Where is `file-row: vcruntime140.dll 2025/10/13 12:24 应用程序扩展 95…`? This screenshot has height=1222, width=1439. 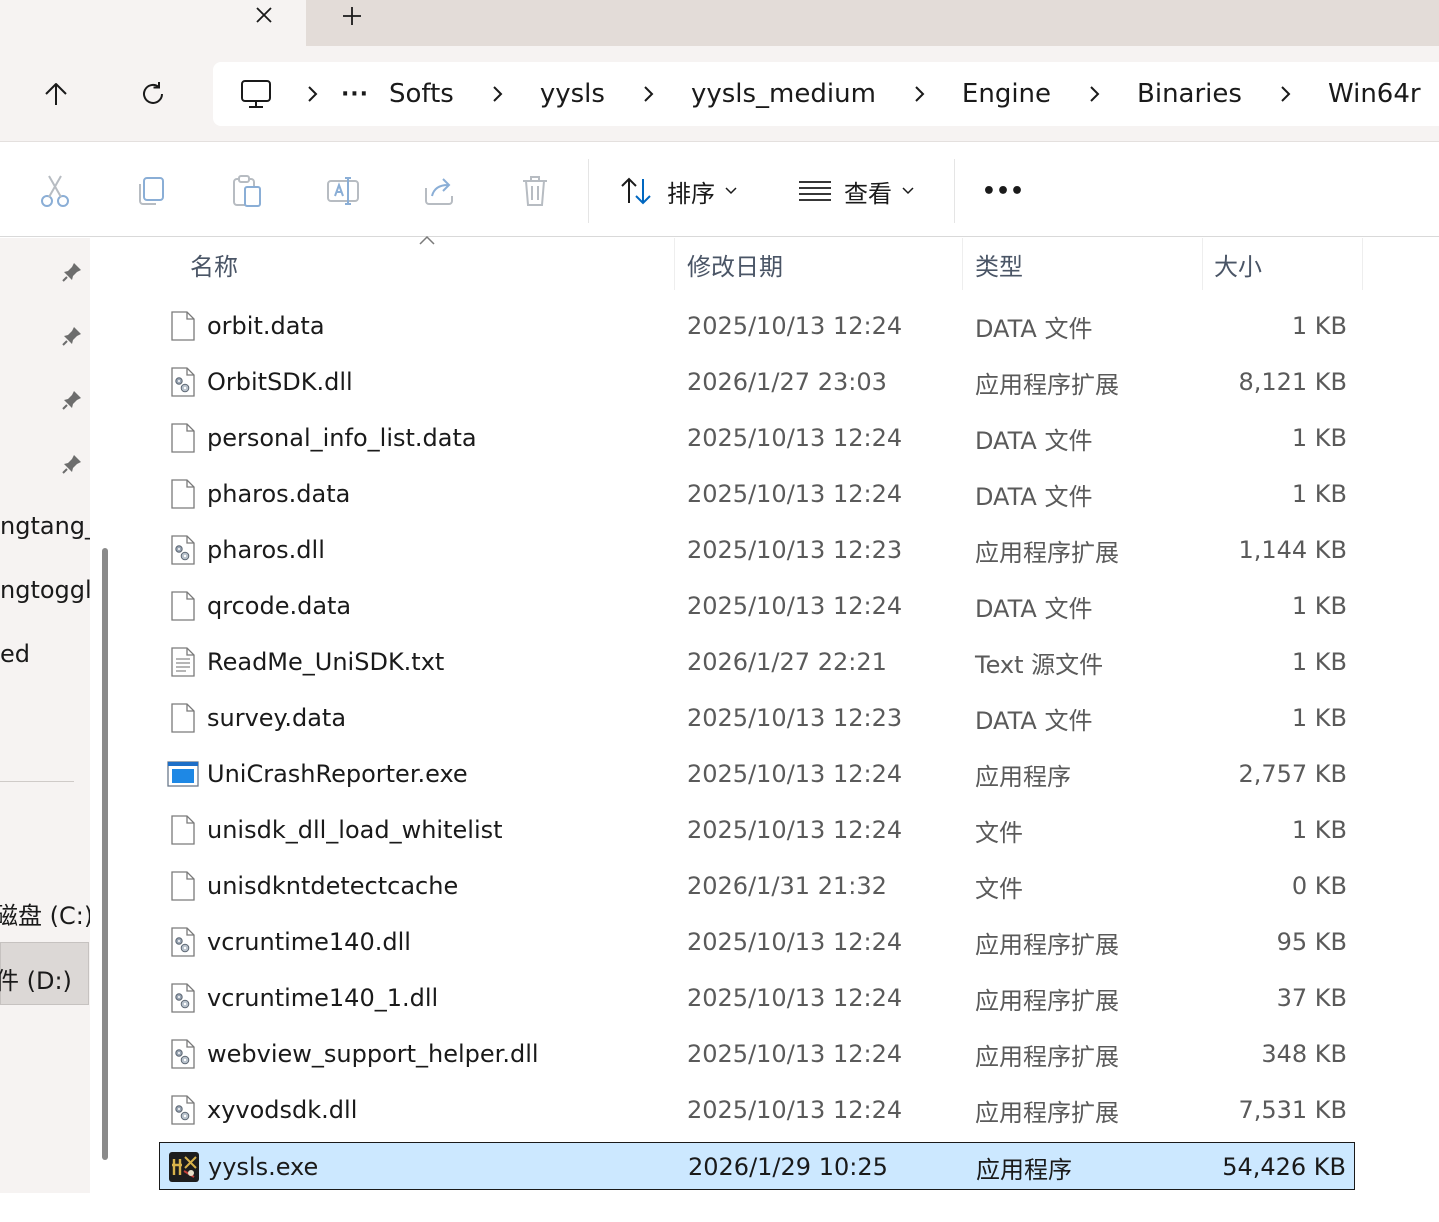
file-row: vcruntime140.dll 2025/10/13 12:24 应用程序扩展 95… is located at coordinates (757, 942).